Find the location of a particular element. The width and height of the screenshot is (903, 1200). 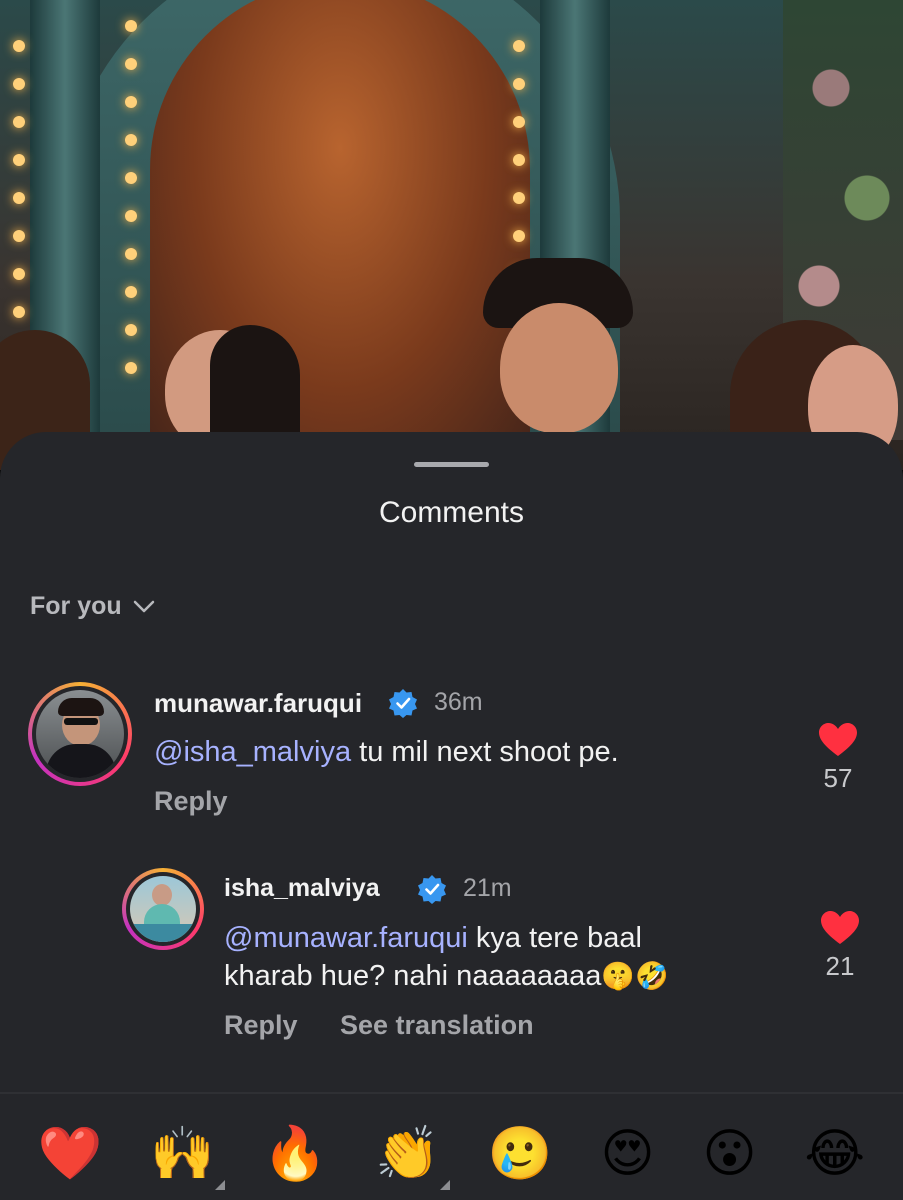

comment-timestamp: 36m is located at coordinates (458, 702).